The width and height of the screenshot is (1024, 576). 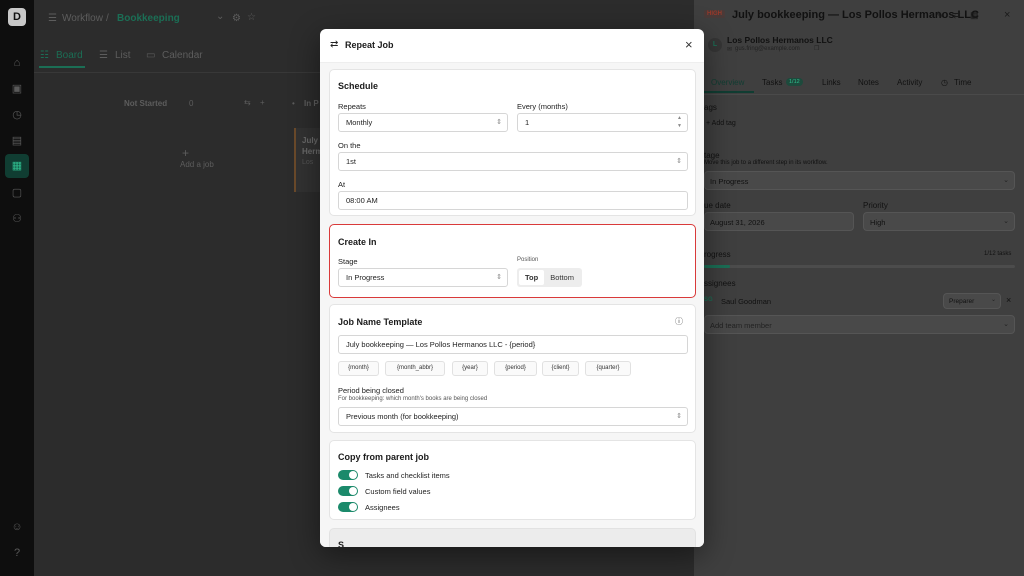 I want to click on client-avatar: L, so click(x=715, y=45).